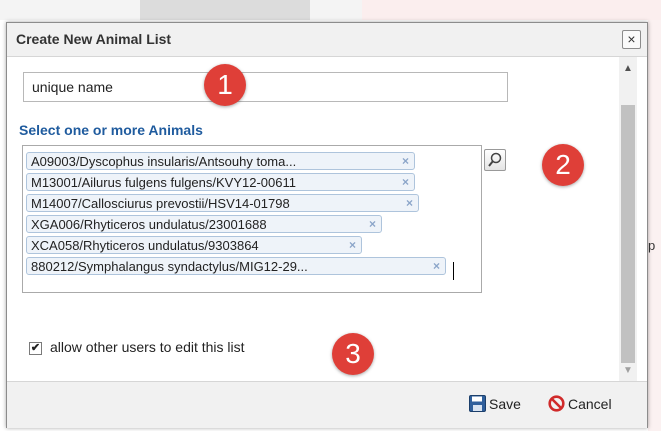 The image size is (661, 431). I want to click on allow-edit-checkbox: ✔, so click(35, 348).